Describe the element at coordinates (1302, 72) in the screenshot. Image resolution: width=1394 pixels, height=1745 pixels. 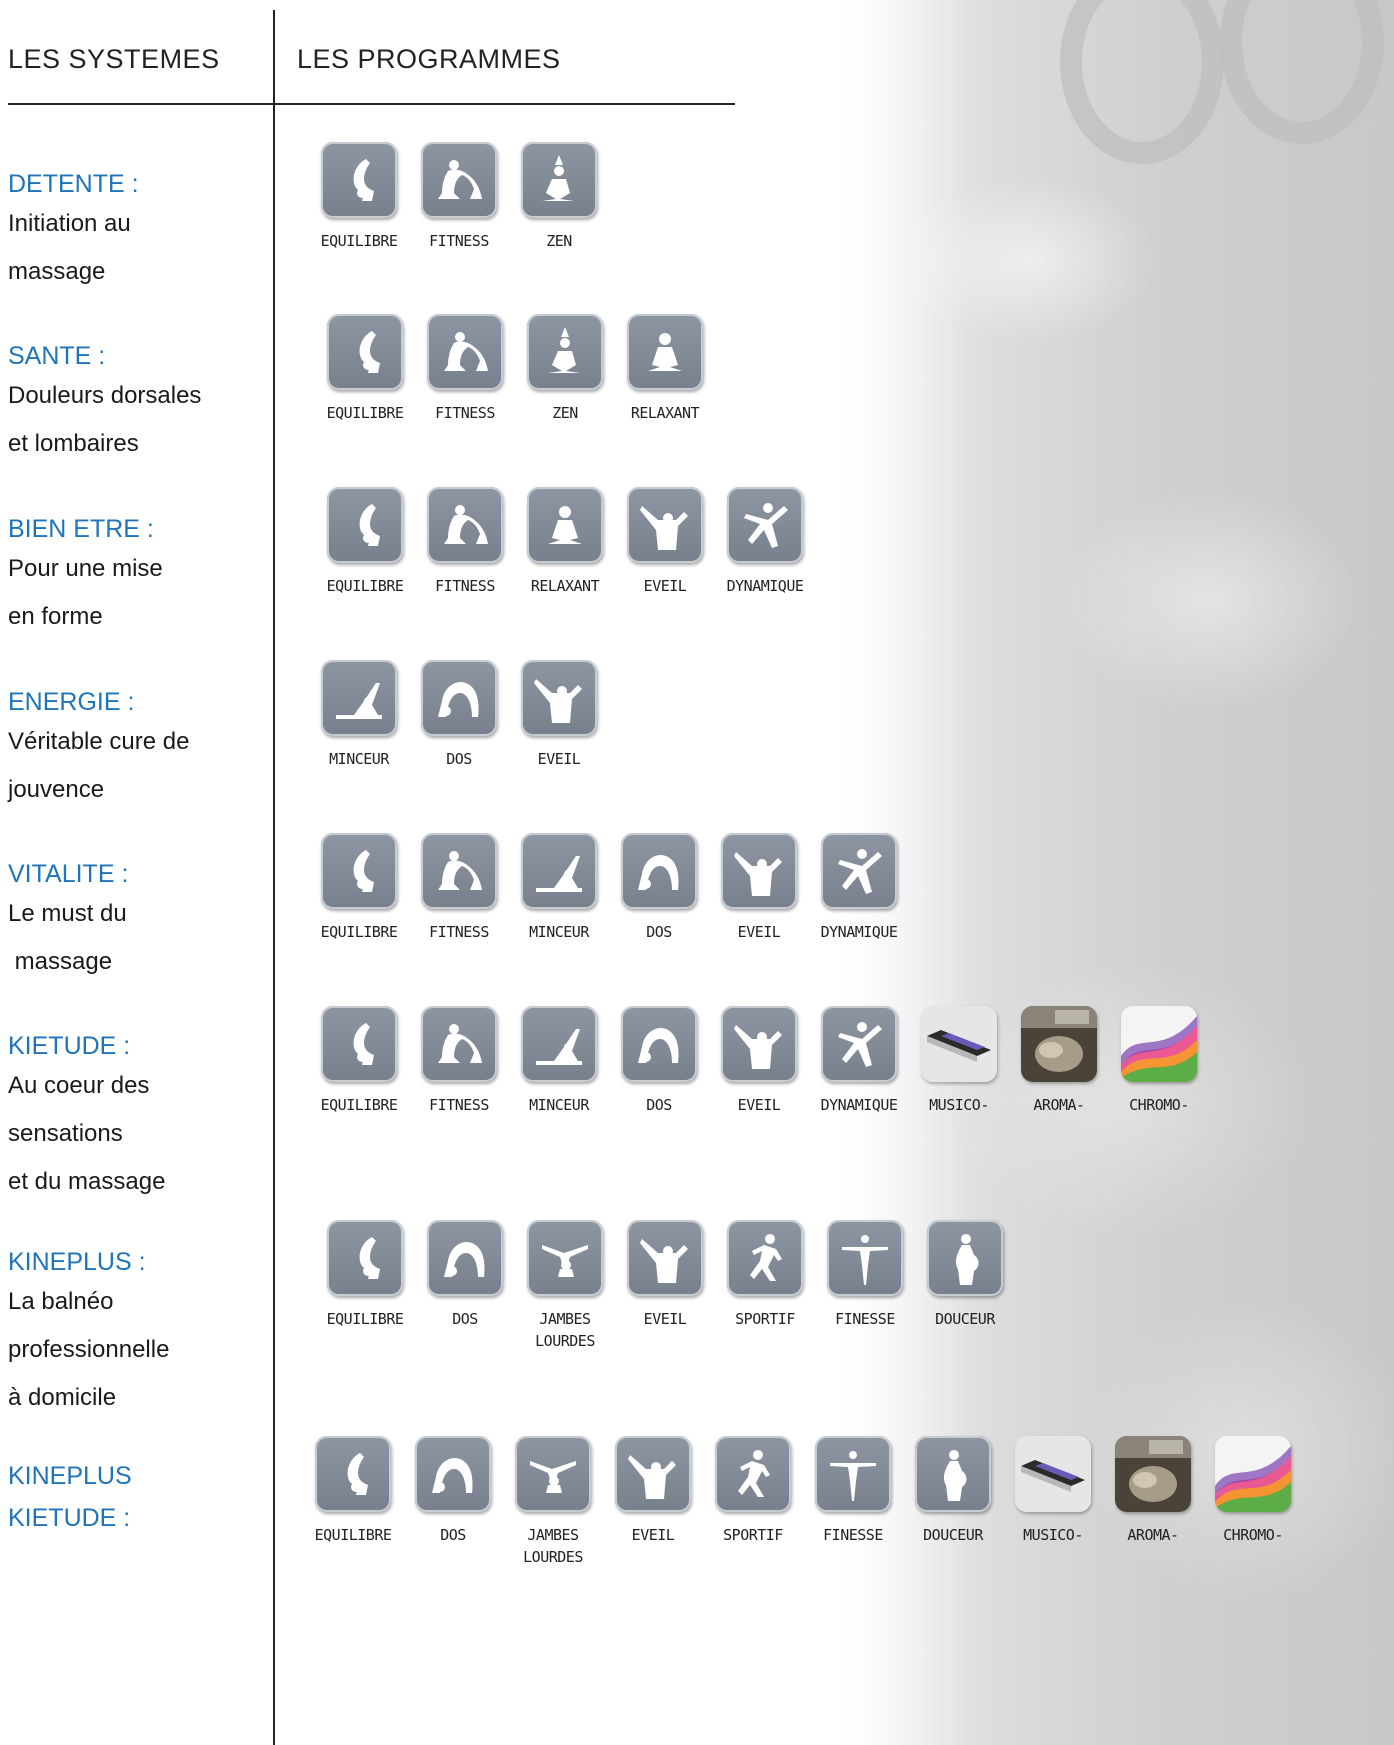
I see `bamboo-ring-decoration` at that location.